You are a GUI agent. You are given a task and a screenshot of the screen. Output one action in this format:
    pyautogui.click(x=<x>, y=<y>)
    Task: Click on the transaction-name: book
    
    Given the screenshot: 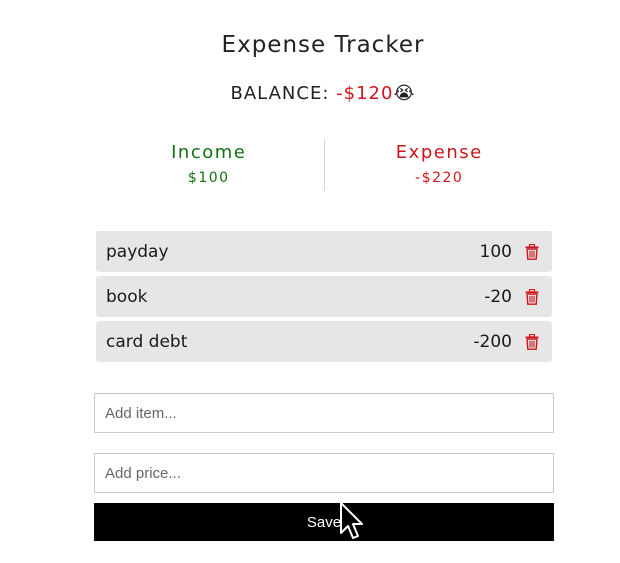 What is the action you would take?
    pyautogui.click(x=127, y=296)
    